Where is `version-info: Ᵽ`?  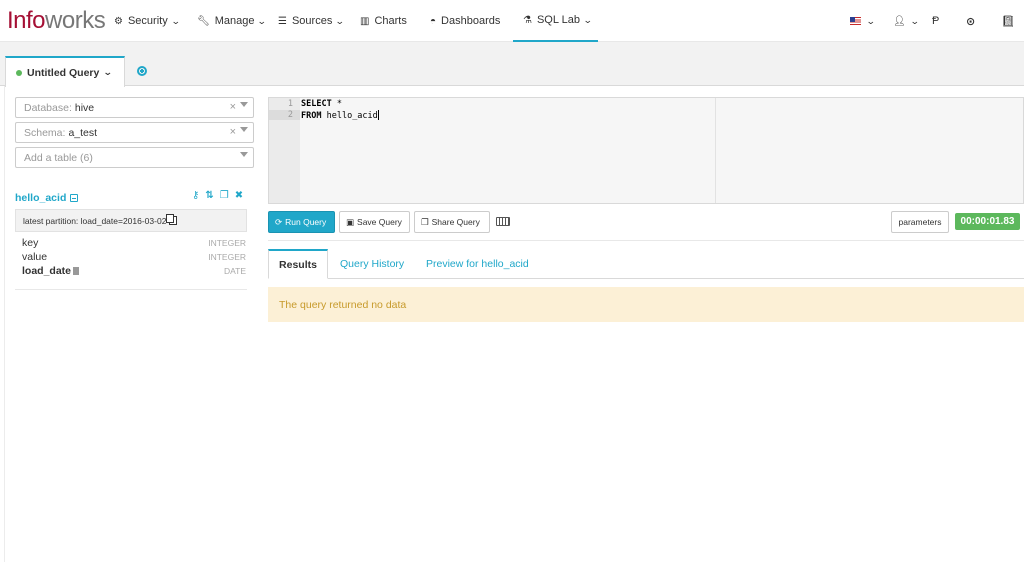 version-info: Ᵽ is located at coordinates (935, 21).